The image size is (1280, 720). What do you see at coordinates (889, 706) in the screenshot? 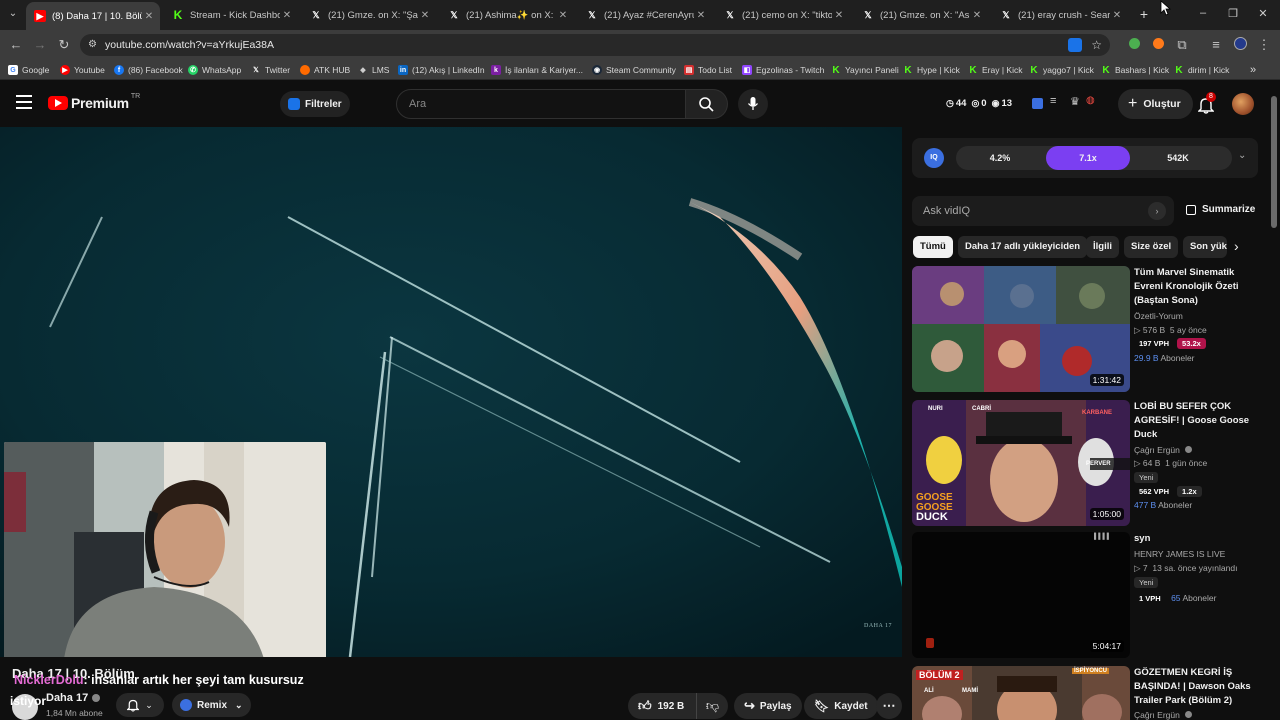
I see `more-actions-button: ⋯` at bounding box center [889, 706].